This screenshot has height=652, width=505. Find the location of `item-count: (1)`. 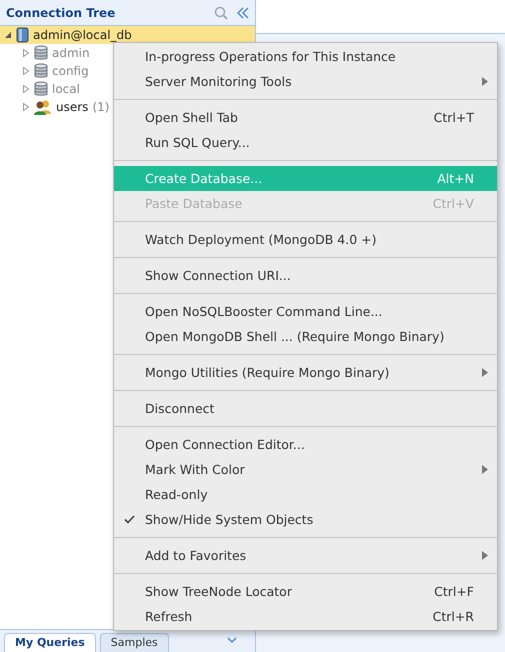

item-count: (1) is located at coordinates (101, 107).